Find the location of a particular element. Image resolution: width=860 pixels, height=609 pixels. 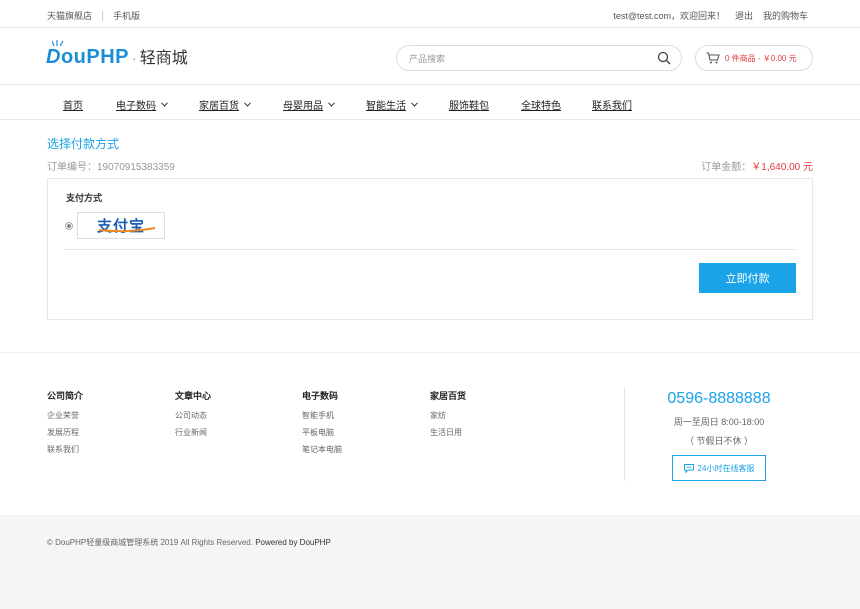

contact-block: 0596-8888888 周一至周日 8:00-18:00 （ 节假日不休 ） is located at coordinates (719, 418).